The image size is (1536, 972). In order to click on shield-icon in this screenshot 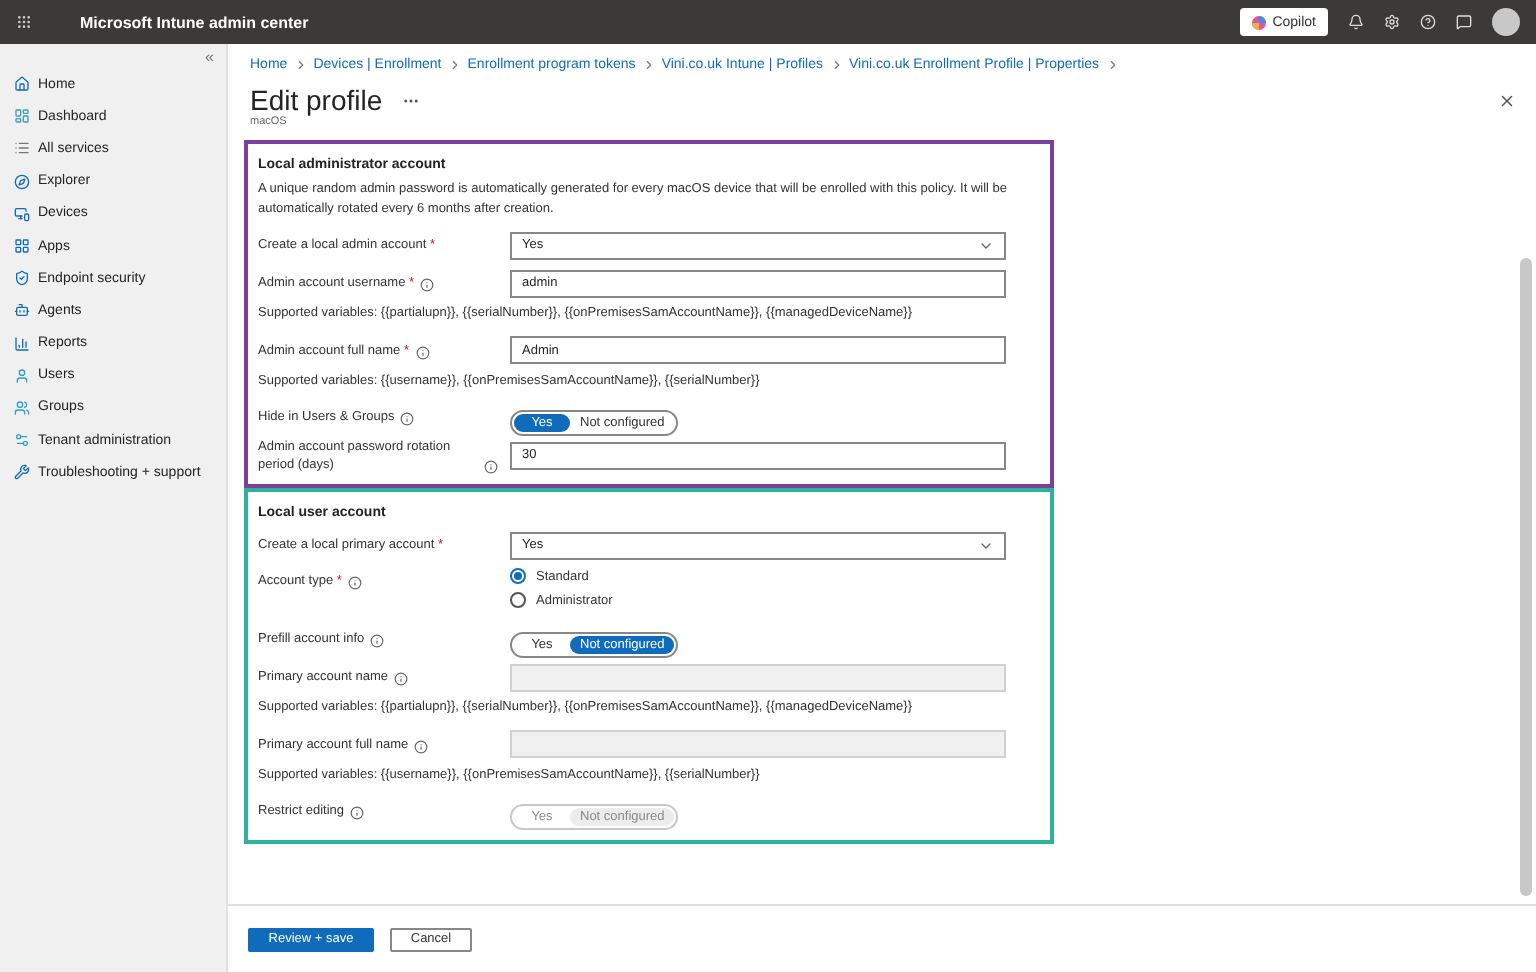, I will do `click(22, 278)`.